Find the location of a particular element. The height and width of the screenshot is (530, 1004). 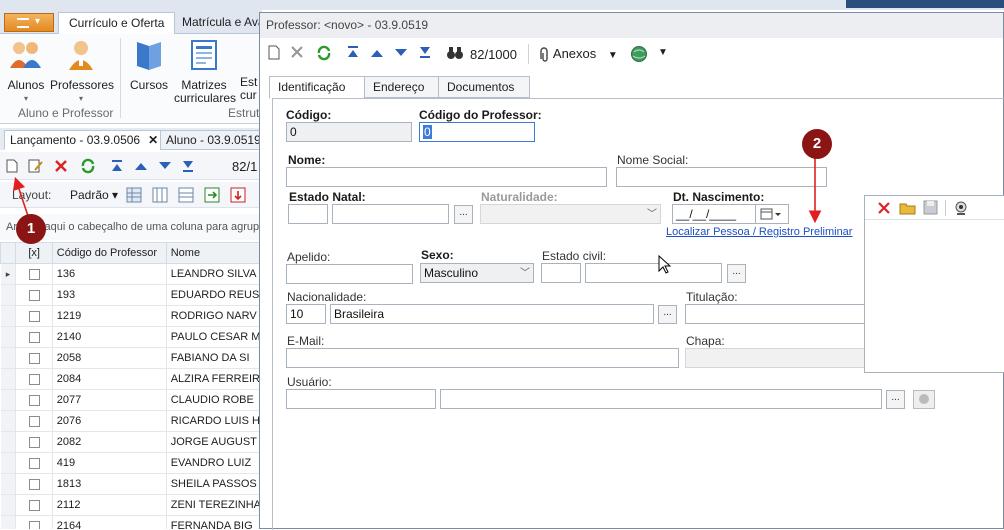

professores-button: Professores ▾ is located at coordinates (82, 71).